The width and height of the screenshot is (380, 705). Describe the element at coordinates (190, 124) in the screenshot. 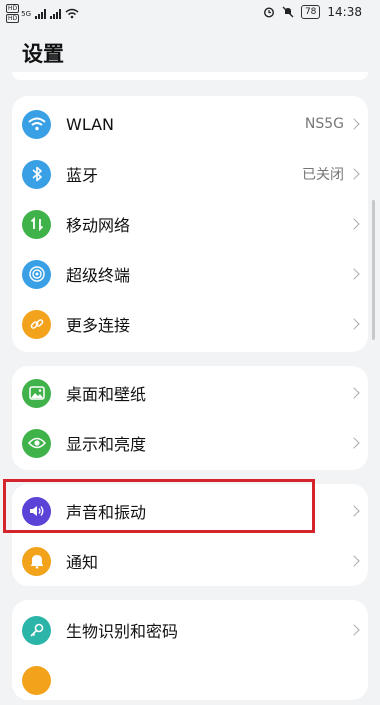

I see `settings-row-wlan: WLAN NS5G` at that location.